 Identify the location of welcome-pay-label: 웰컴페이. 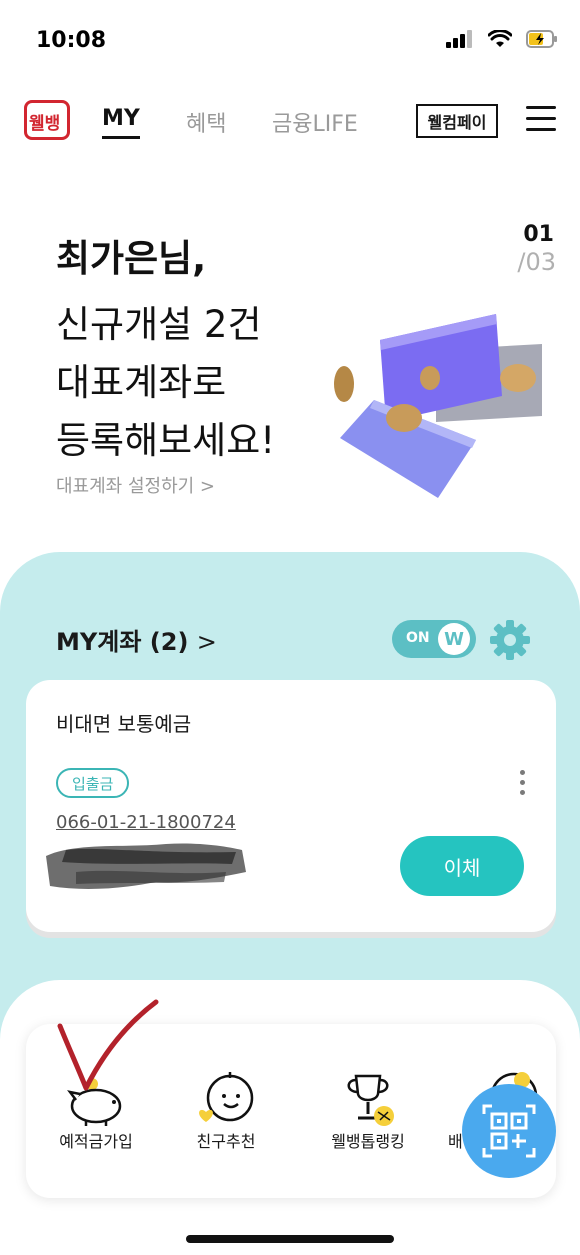
(457, 121).